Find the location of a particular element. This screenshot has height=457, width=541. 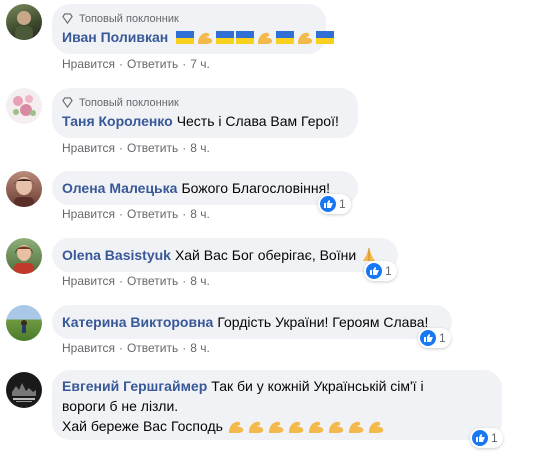

comment-text-line: Так би у кожній Українській сім'ї і is located at coordinates (317, 386).